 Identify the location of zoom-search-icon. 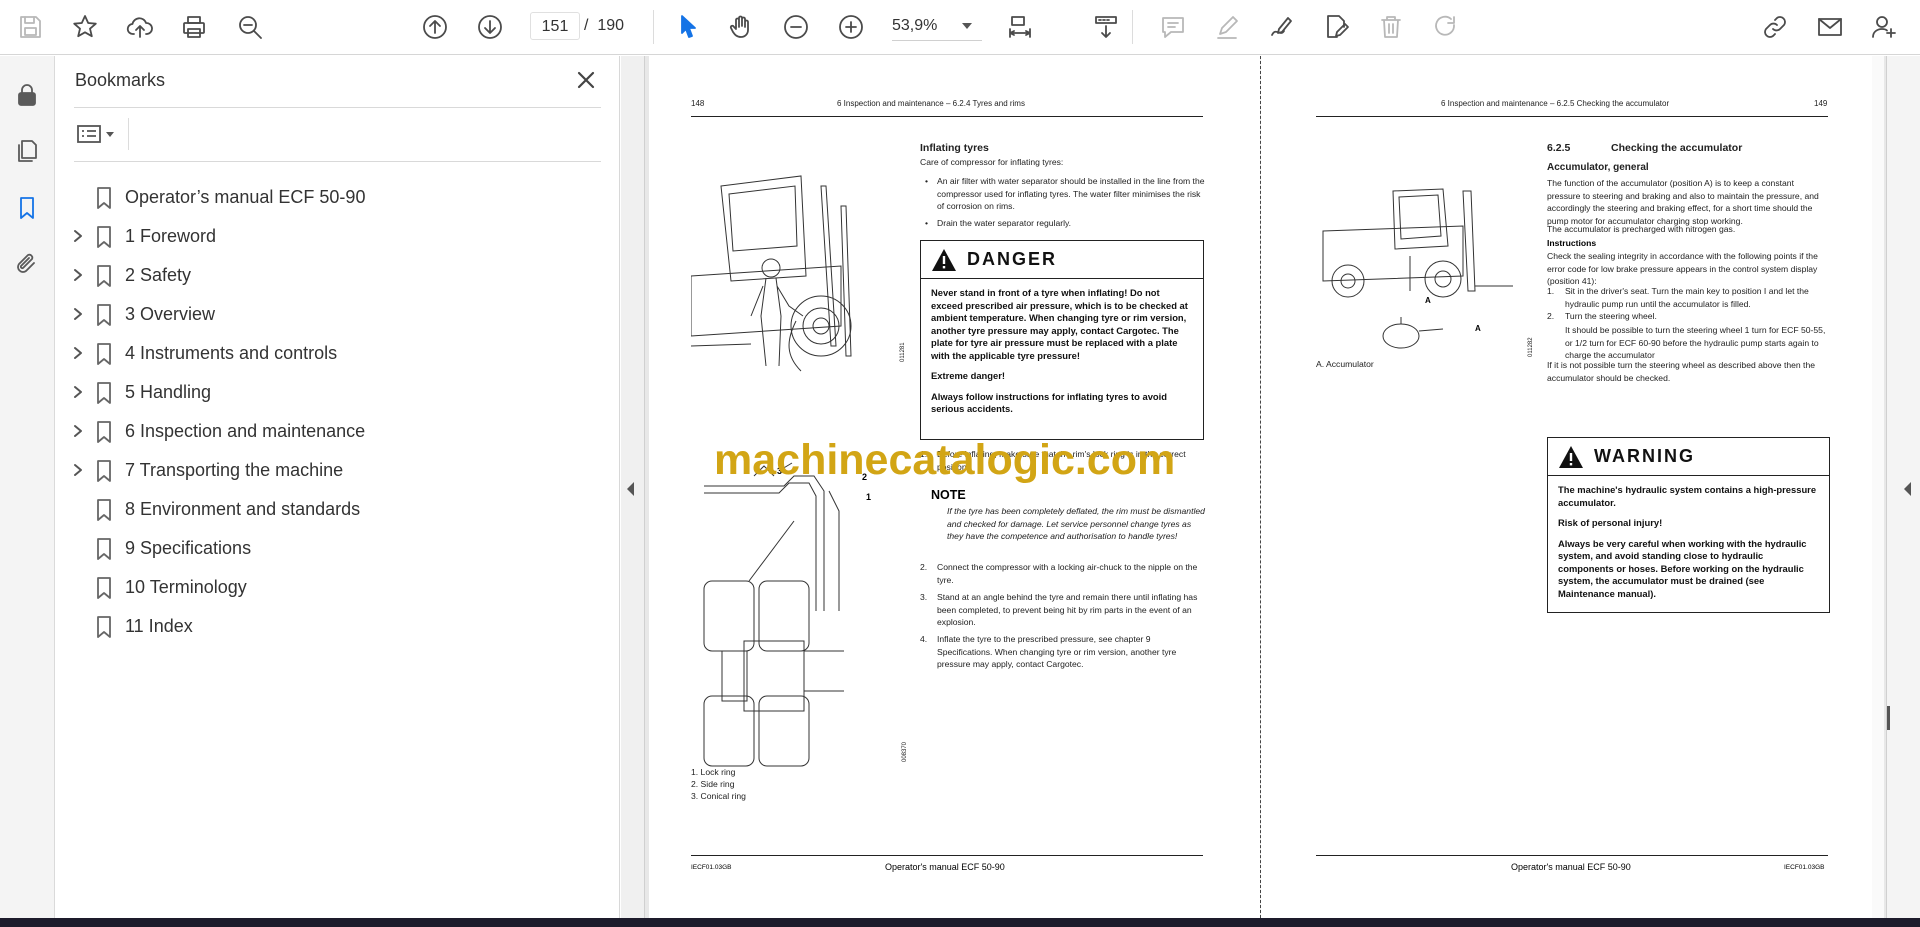
(250, 27).